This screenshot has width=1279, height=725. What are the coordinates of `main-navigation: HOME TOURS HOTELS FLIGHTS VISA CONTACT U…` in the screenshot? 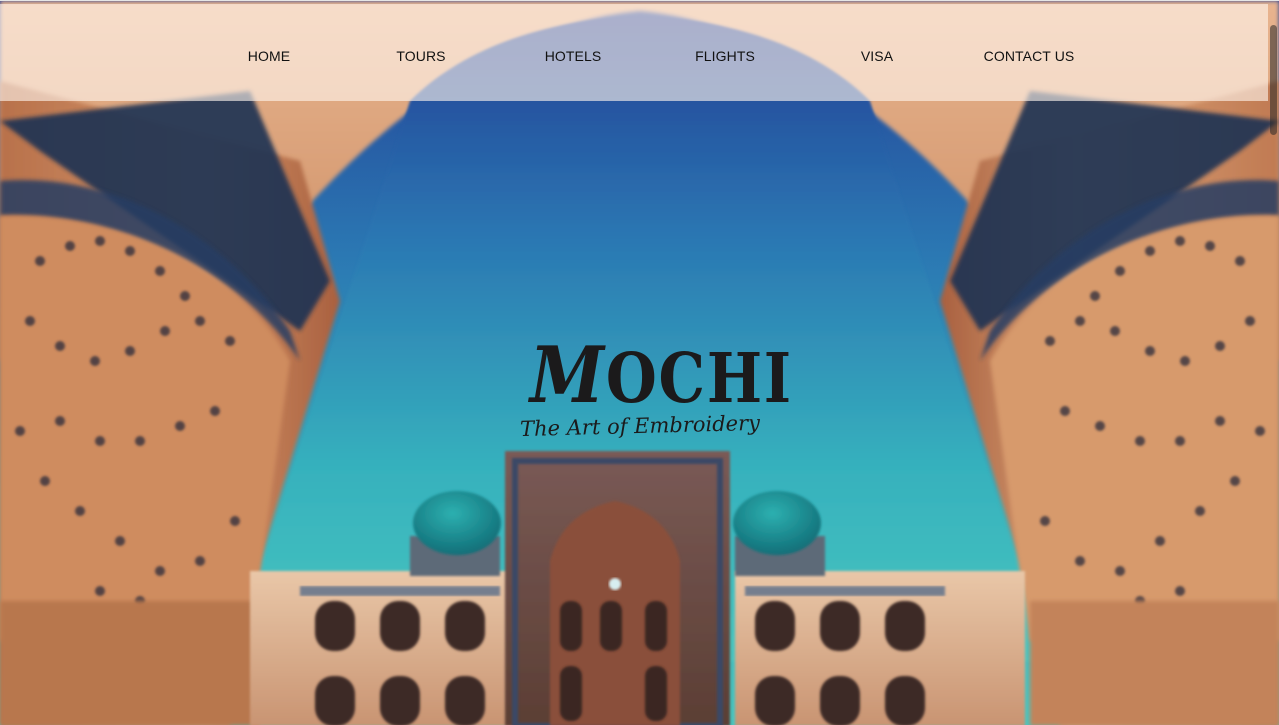 It's located at (634, 52).